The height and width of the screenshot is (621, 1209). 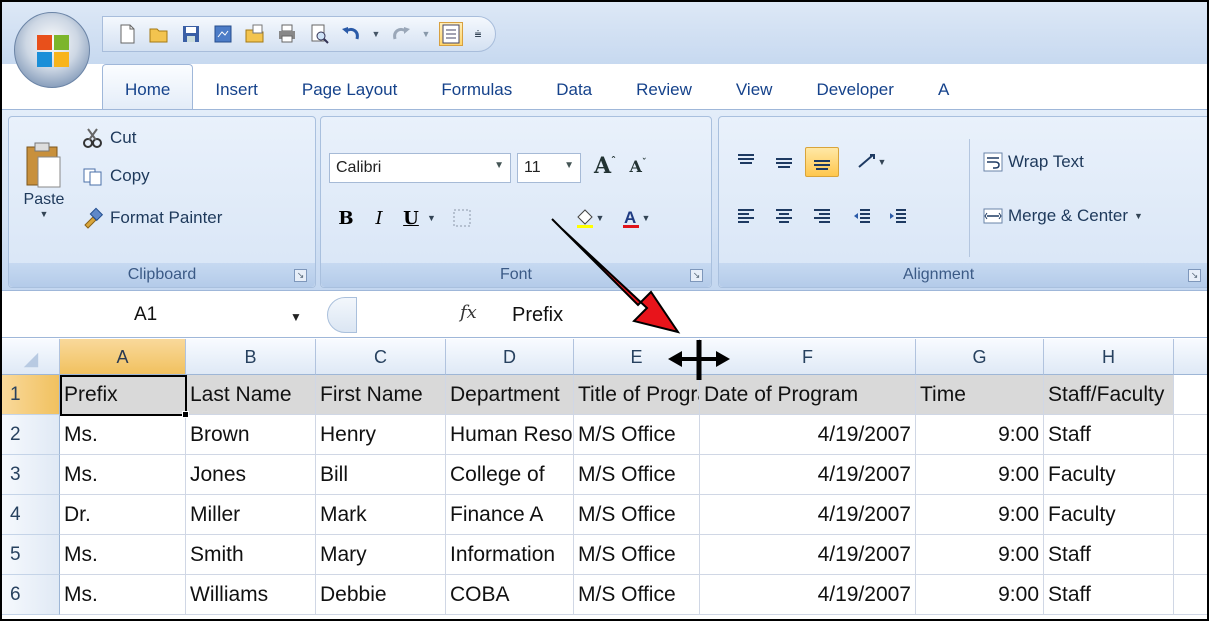 What do you see at coordinates (569, 165) in the screenshot?
I see `font-size-dropdown-icon: ▼` at bounding box center [569, 165].